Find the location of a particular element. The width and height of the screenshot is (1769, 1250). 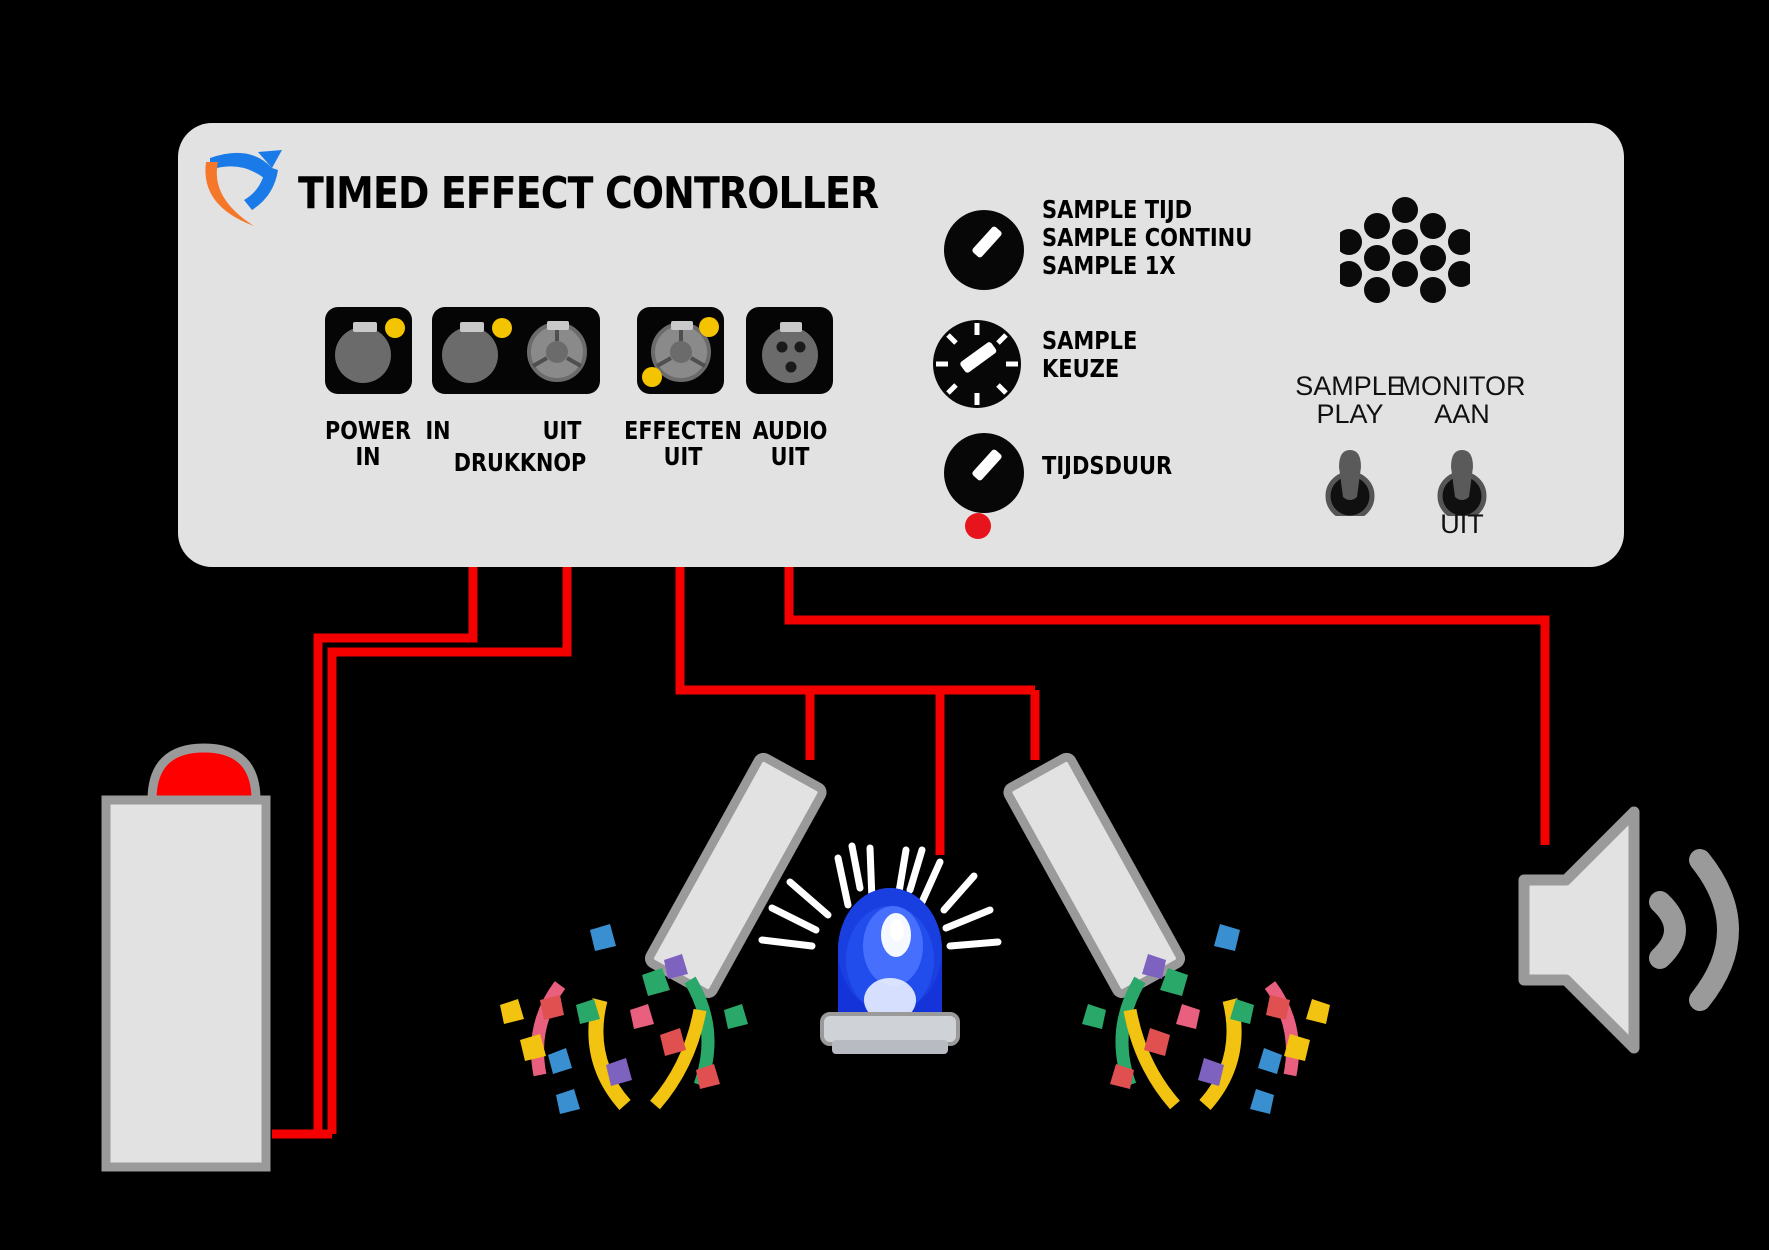

brand-logo is located at coordinates (243, 188).